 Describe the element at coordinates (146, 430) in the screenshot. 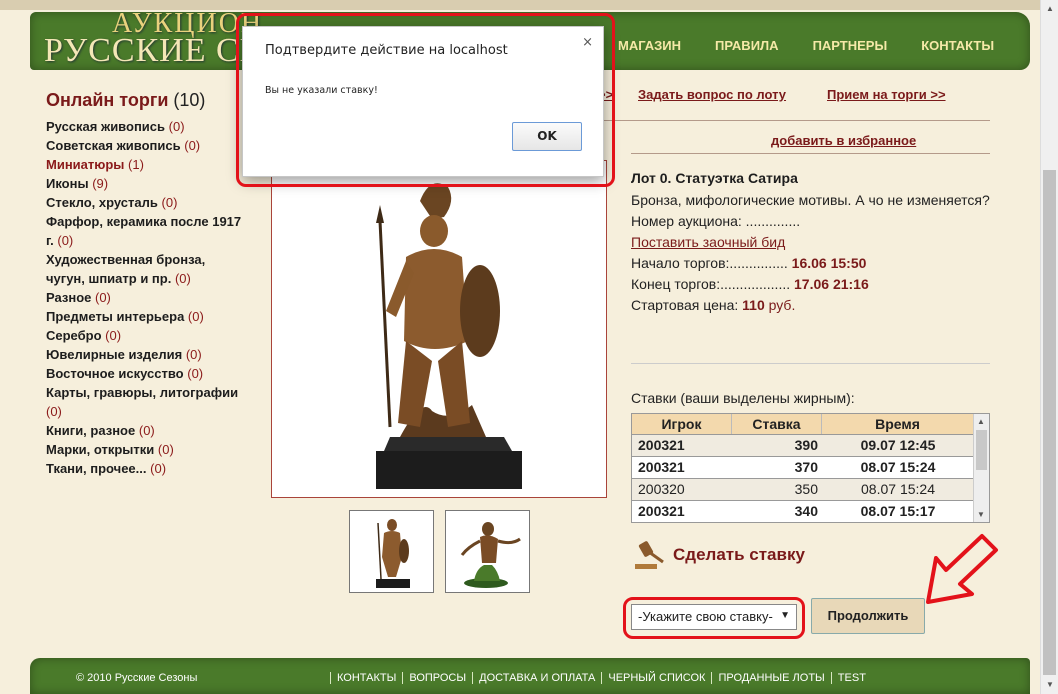

I see `sidebar-category: Книги, разное (0)` at that location.